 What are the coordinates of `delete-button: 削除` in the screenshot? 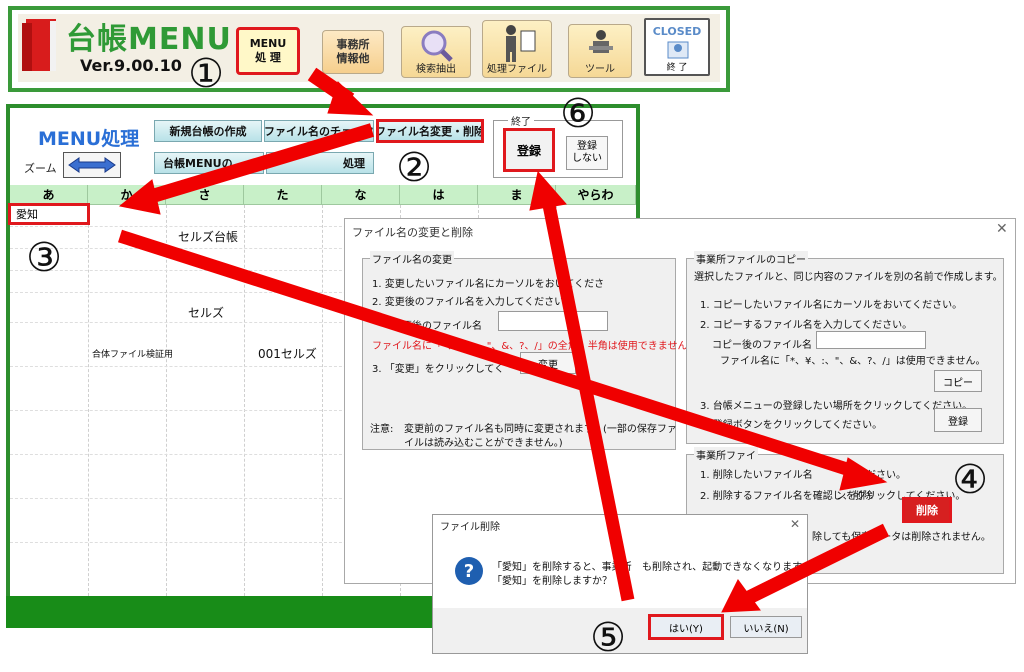 It's located at (927, 510).